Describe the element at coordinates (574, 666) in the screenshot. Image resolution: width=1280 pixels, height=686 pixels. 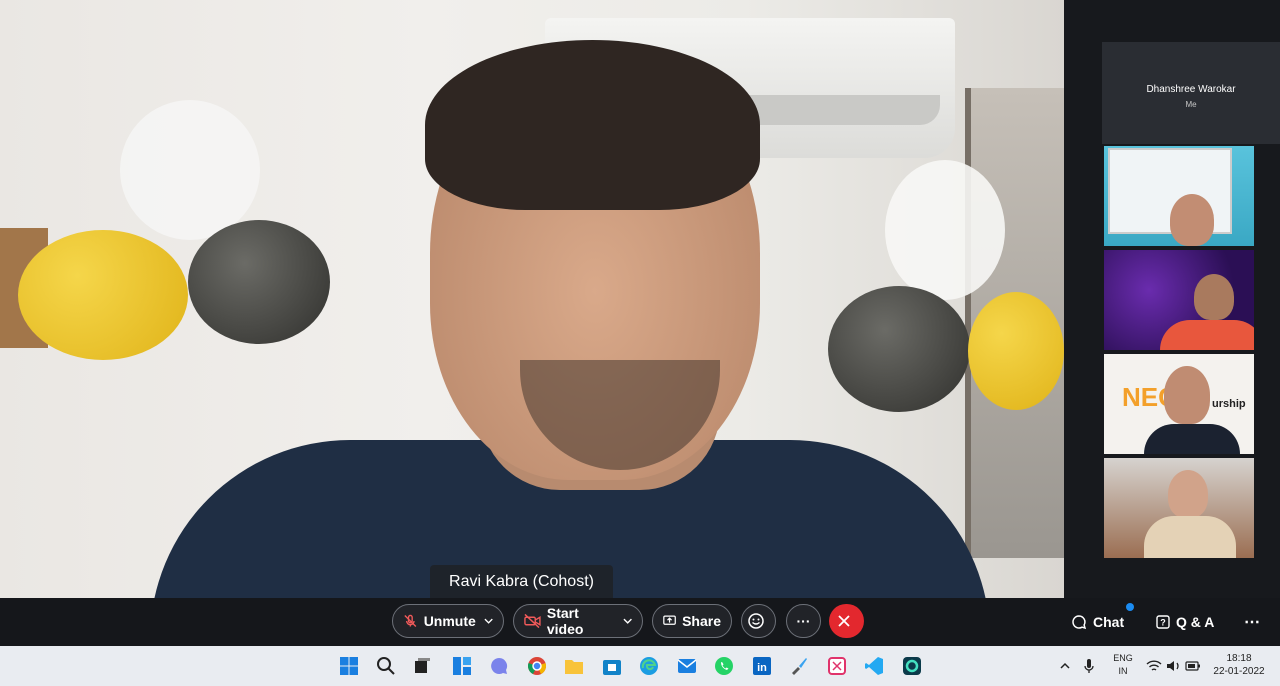
I see `file-explorer-icon` at that location.